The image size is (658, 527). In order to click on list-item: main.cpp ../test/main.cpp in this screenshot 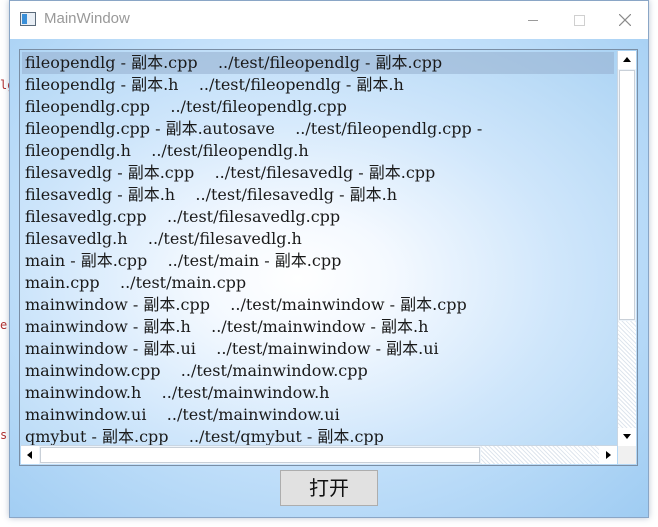, I will do `click(318, 283)`.